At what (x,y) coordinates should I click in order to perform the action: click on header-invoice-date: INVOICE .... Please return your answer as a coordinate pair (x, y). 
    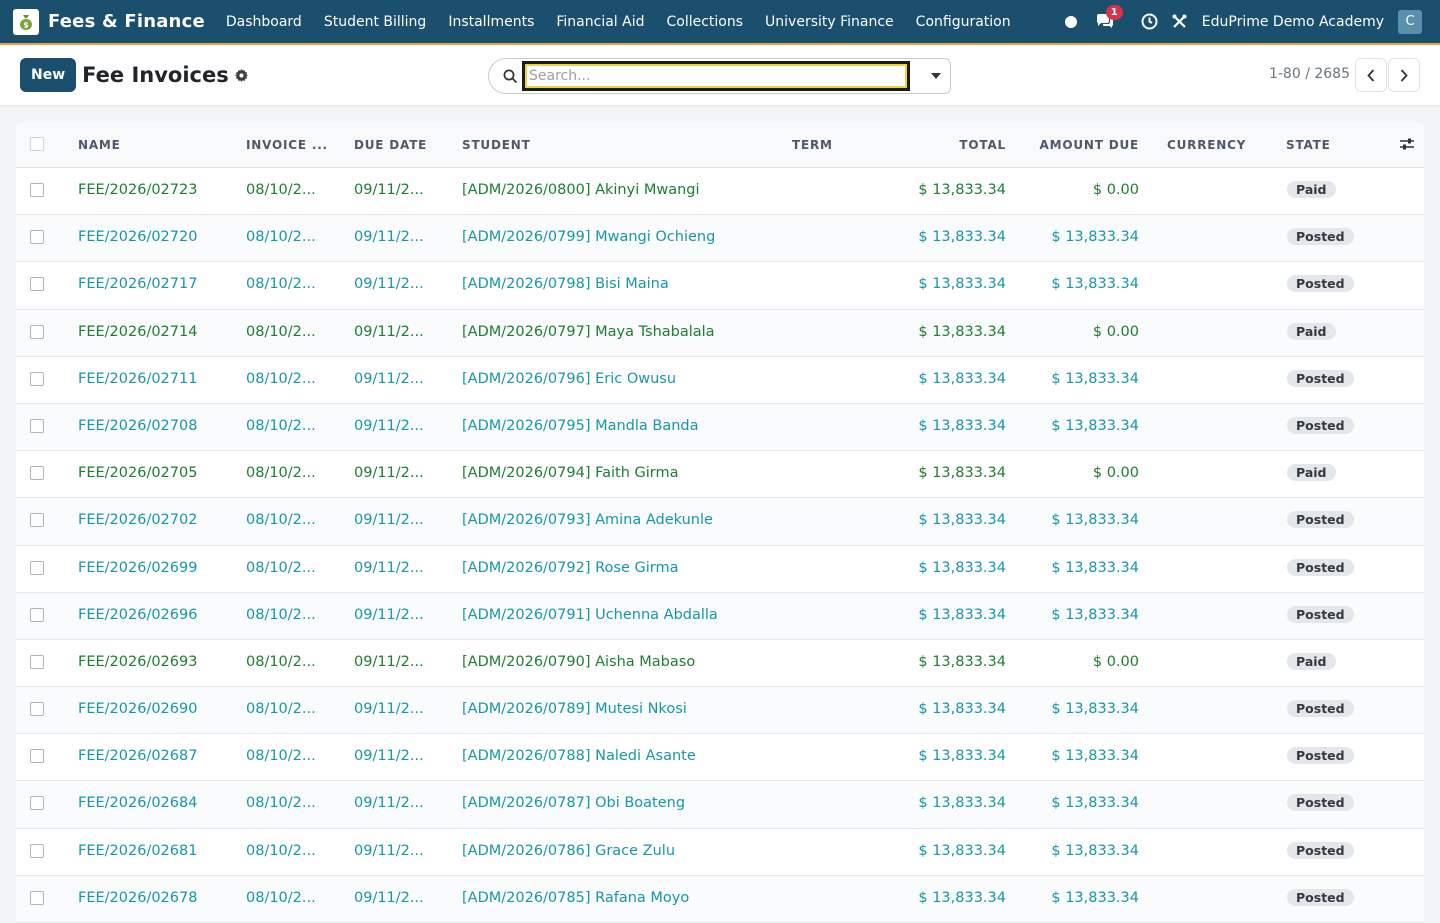
    Looking at the image, I should click on (287, 145).